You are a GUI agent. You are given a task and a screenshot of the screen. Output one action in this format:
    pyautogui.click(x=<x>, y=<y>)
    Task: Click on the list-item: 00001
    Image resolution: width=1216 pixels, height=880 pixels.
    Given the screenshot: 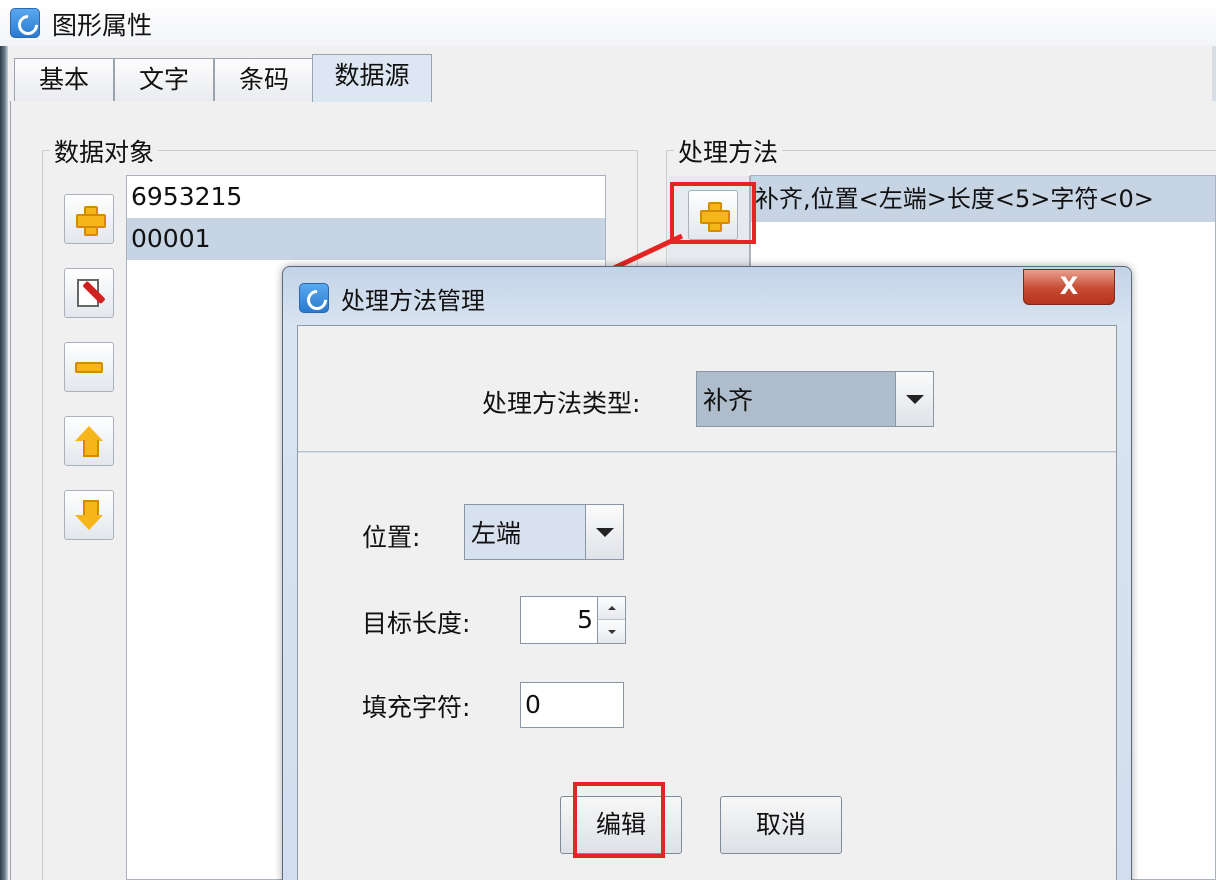 What is the action you would take?
    pyautogui.click(x=366, y=239)
    